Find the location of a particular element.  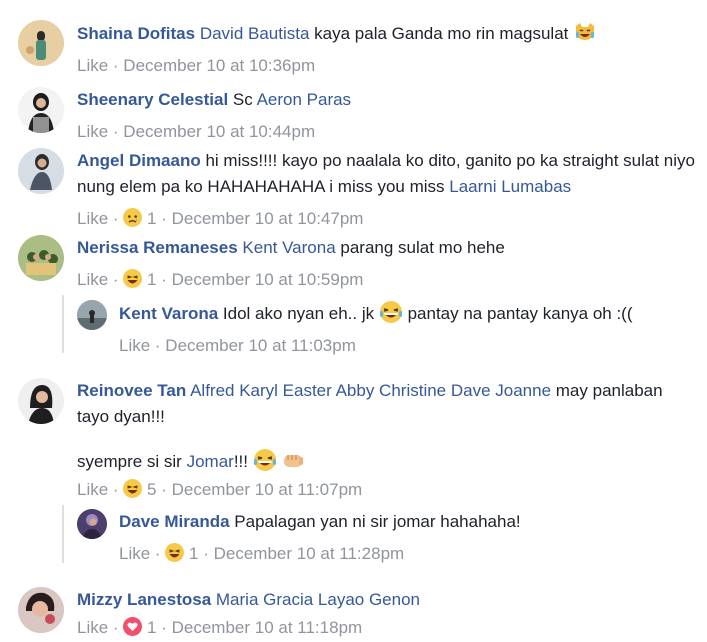

comment-text: !!! is located at coordinates (243, 461).